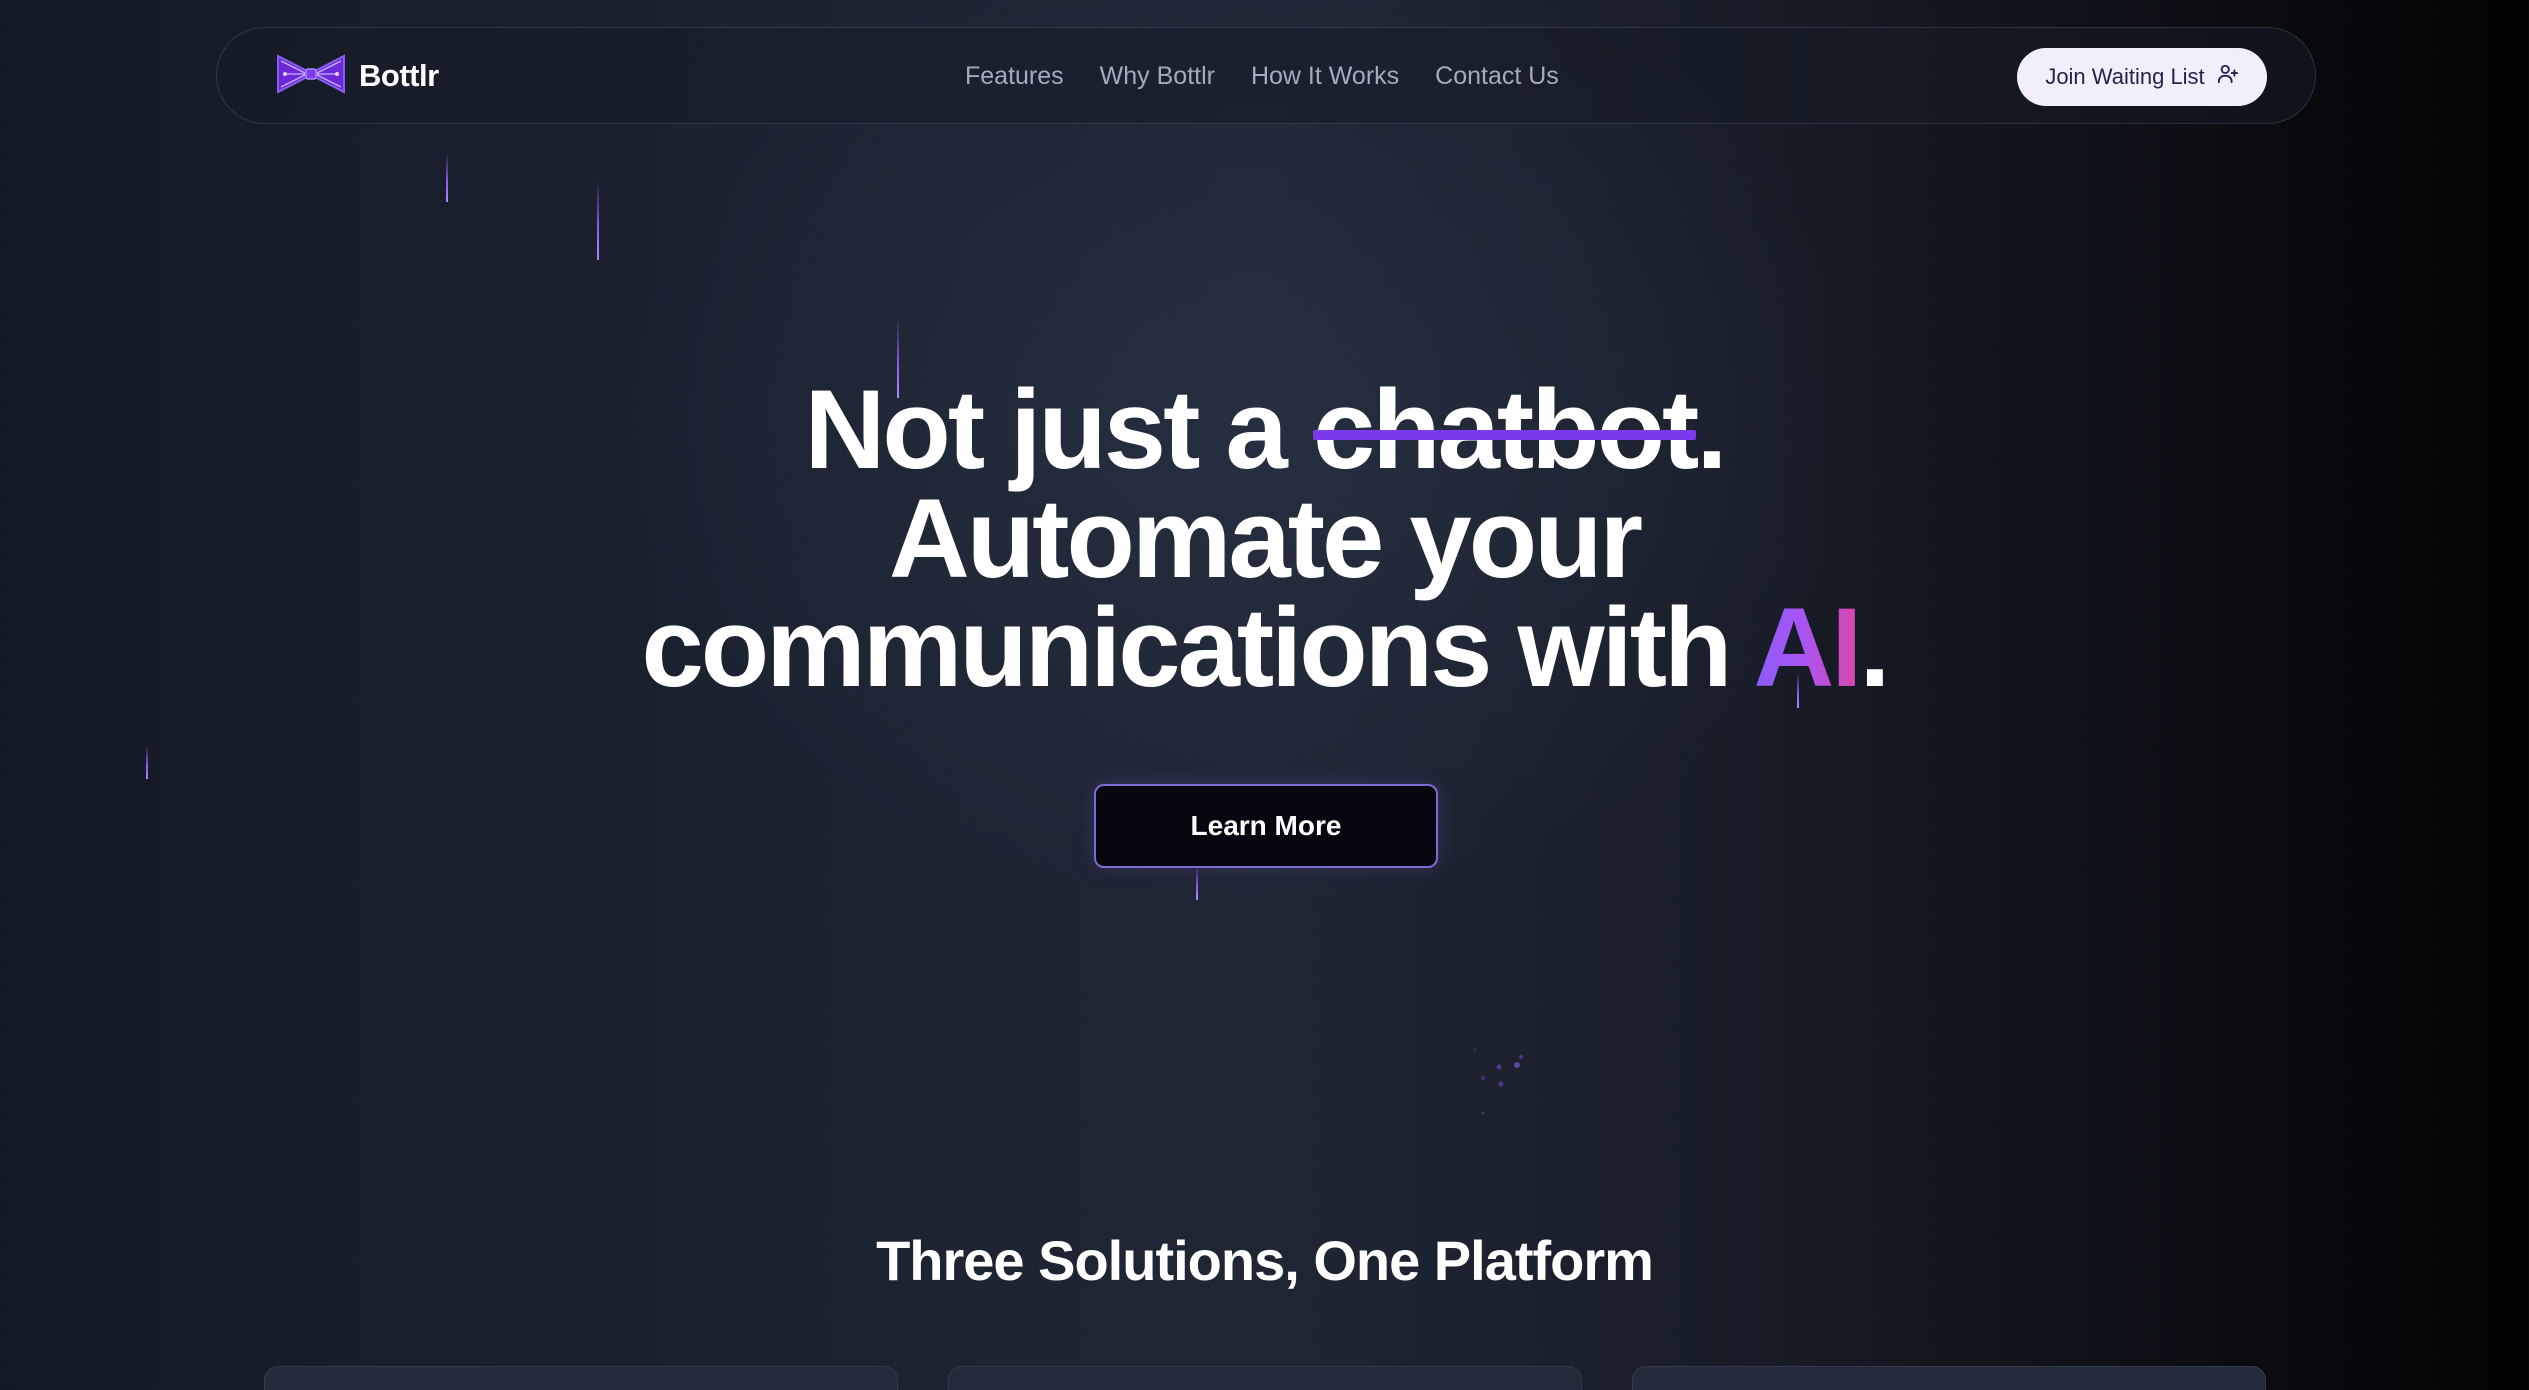 This screenshot has height=1390, width=2529. I want to click on headline-text: communications with, so click(1197, 647).